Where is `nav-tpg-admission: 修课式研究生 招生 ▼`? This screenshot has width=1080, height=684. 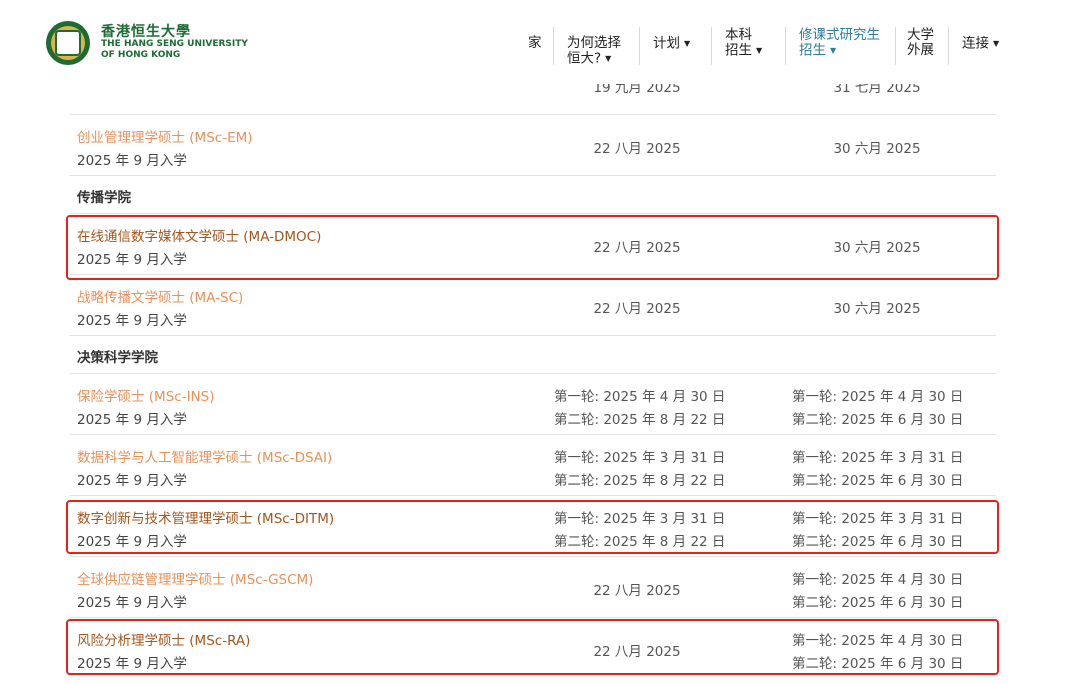 nav-tpg-admission: 修课式研究生 招生 ▼ is located at coordinates (839, 43).